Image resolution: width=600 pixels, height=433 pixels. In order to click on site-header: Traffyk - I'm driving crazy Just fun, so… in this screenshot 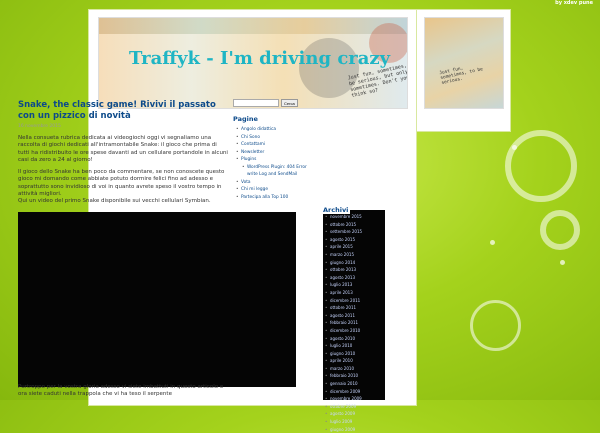, I will do `click(253, 63)`.